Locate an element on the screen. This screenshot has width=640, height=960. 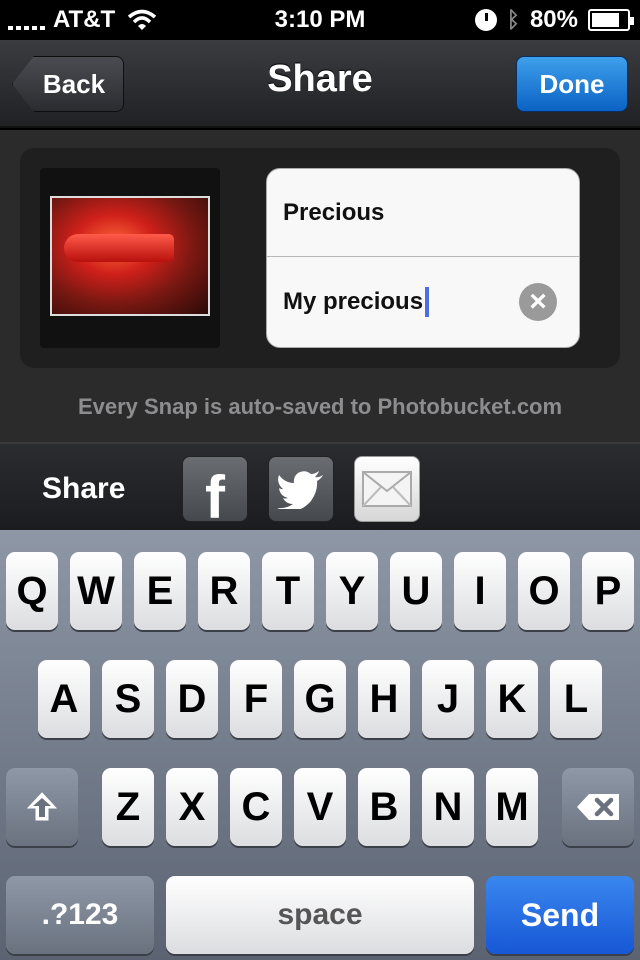
battery-fill is located at coordinates (606, 20).